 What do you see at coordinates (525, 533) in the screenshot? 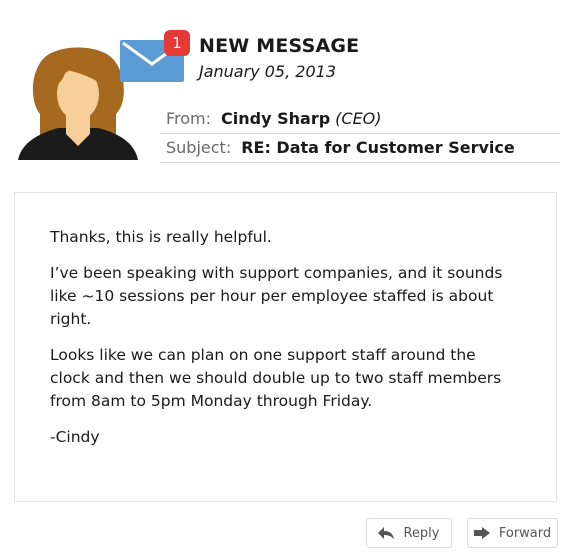
I see `forward-label: Forward` at bounding box center [525, 533].